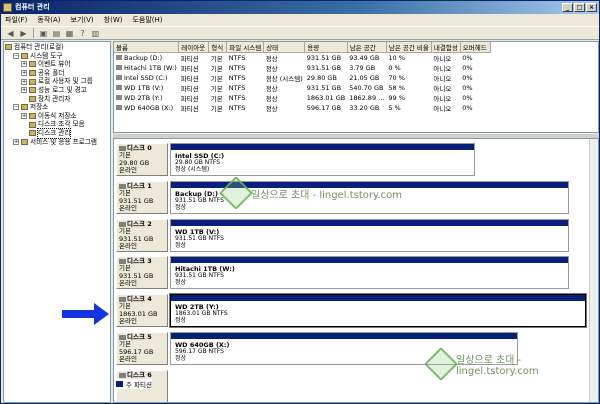 The height and width of the screenshot is (404, 600). What do you see at coordinates (95, 33) in the screenshot?
I see `view-icon: ▥` at bounding box center [95, 33].